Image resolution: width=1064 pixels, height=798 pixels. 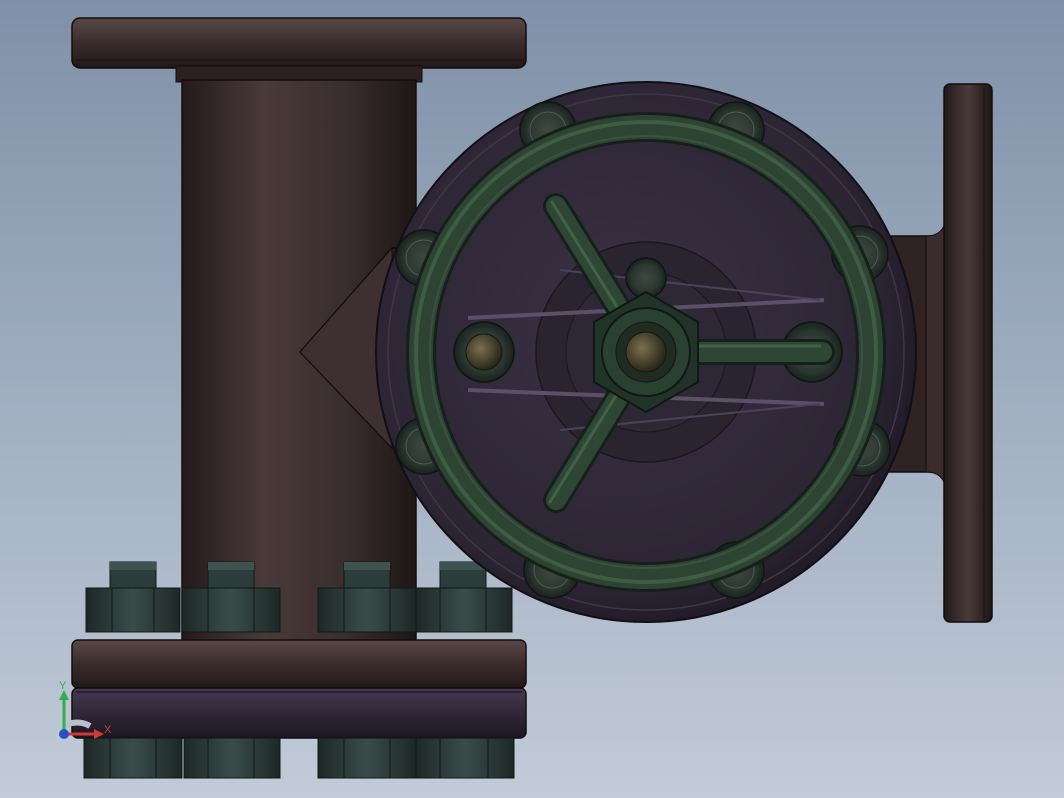 I want to click on bolt-nut-lower, so click(x=299, y=758).